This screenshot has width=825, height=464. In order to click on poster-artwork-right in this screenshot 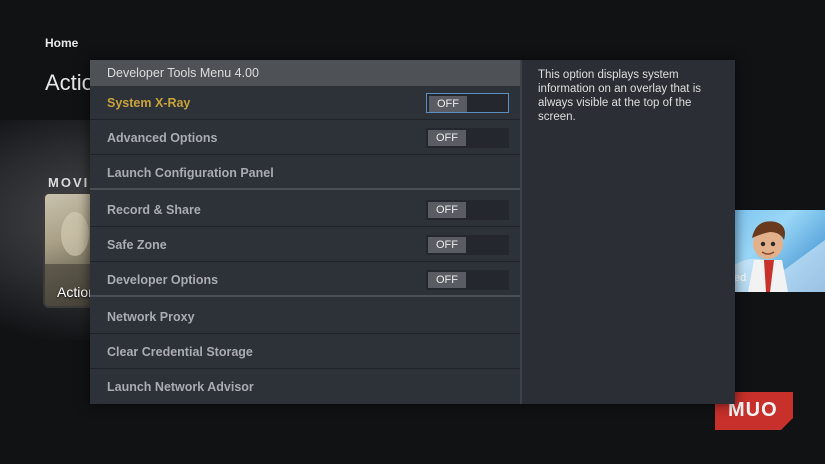, I will do `click(779, 256)`.